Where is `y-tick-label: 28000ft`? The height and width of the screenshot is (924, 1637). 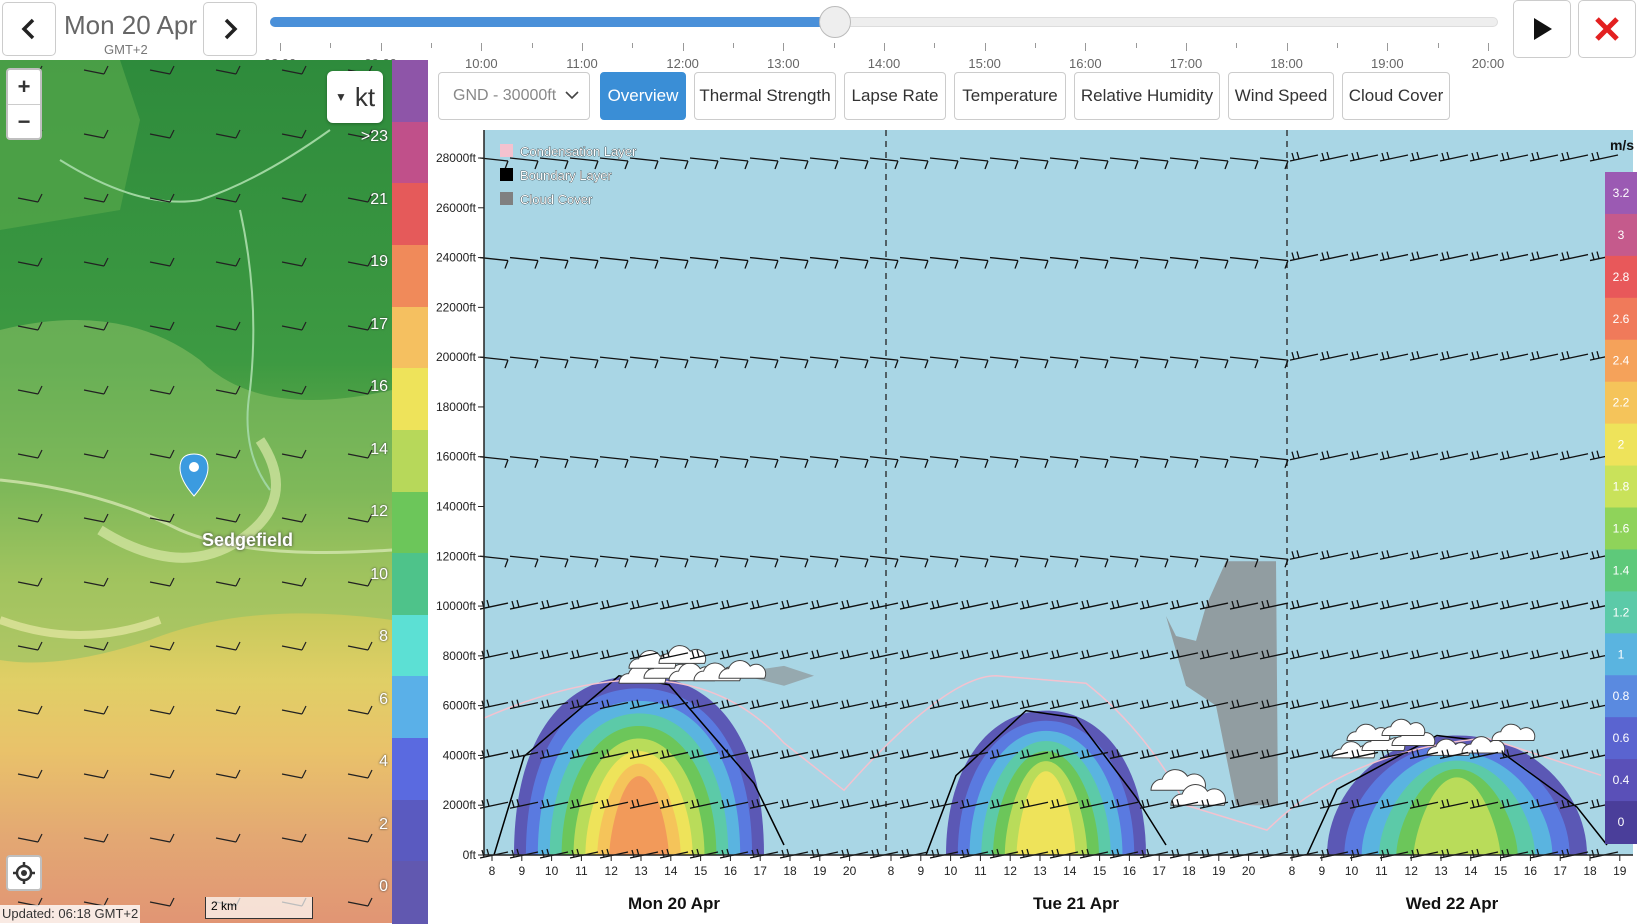 y-tick-label: 28000ft is located at coordinates (456, 158).